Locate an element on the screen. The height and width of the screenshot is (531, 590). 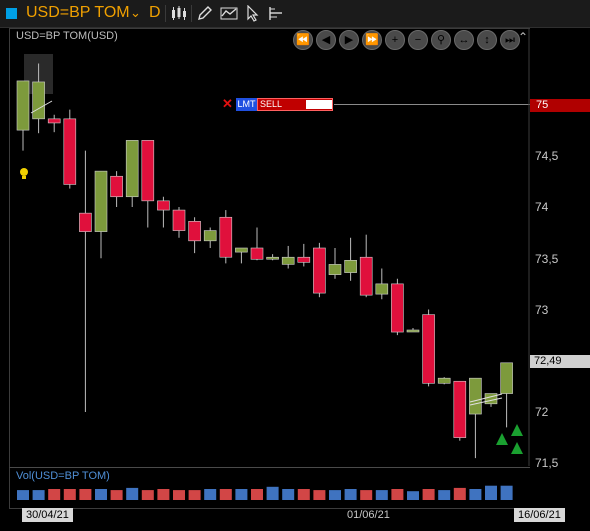
y-tick-label: 72 is located at coordinates (542, 412).